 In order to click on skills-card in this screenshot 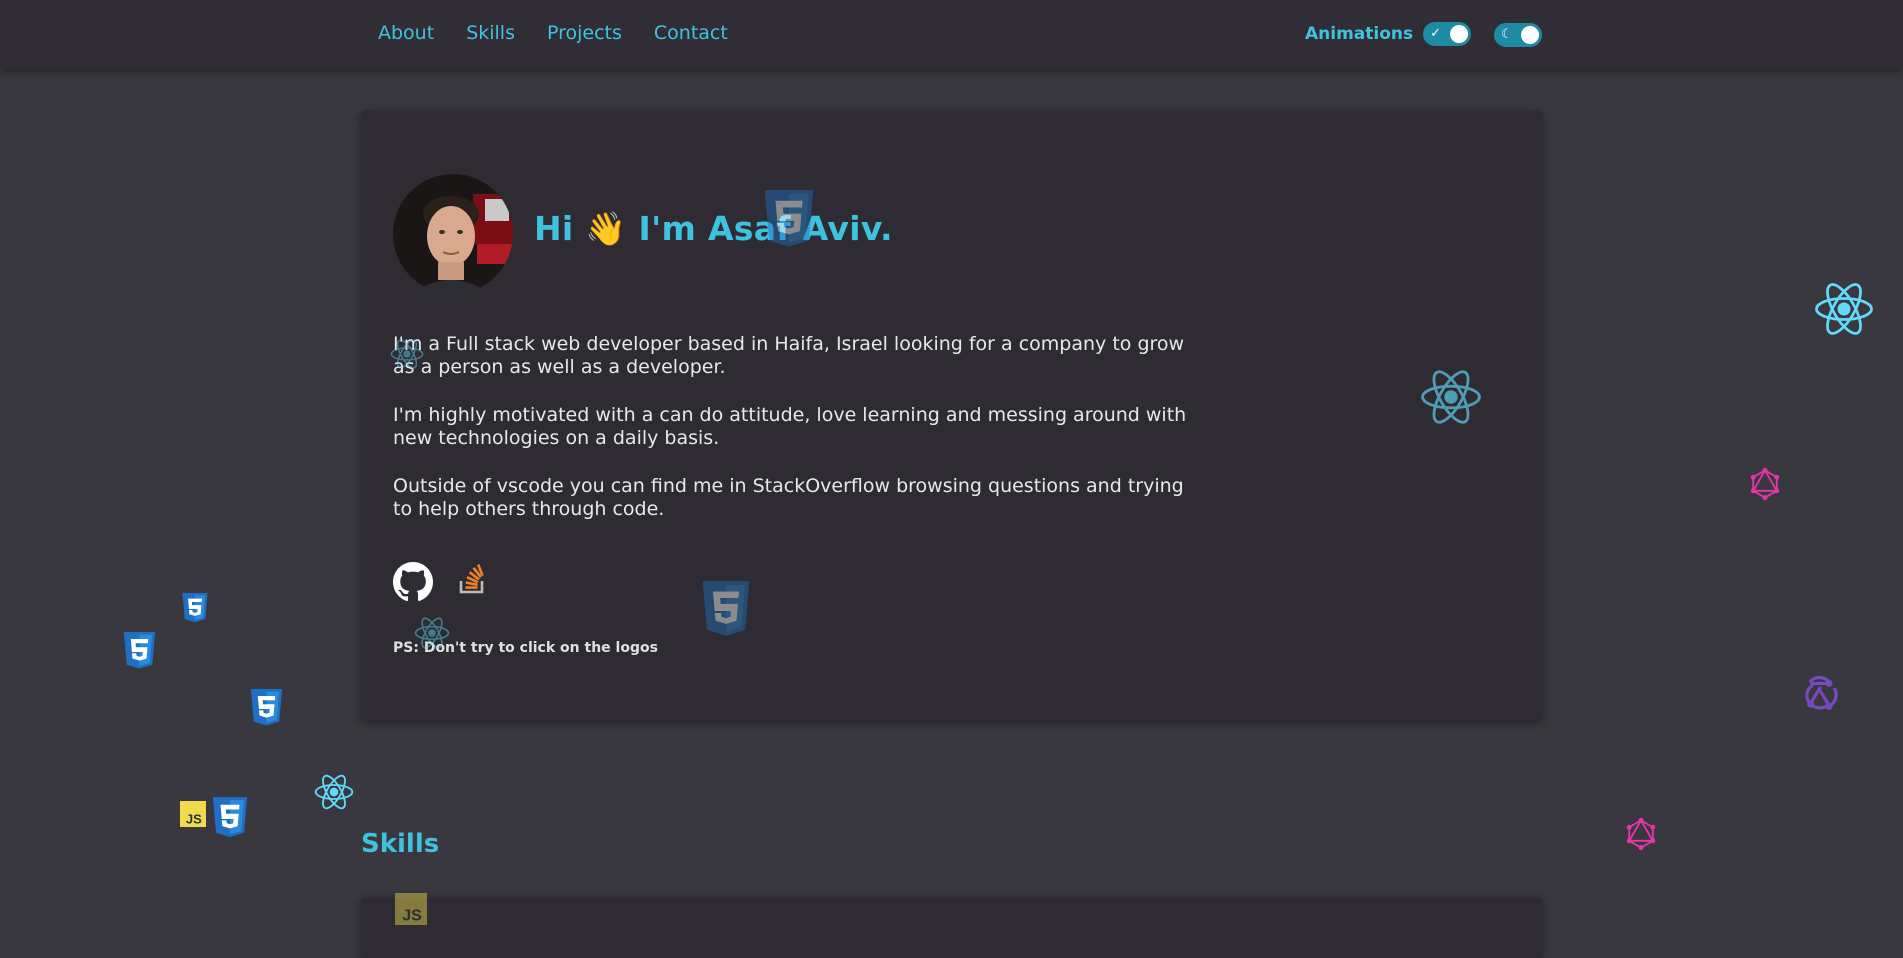, I will do `click(951, 928)`.